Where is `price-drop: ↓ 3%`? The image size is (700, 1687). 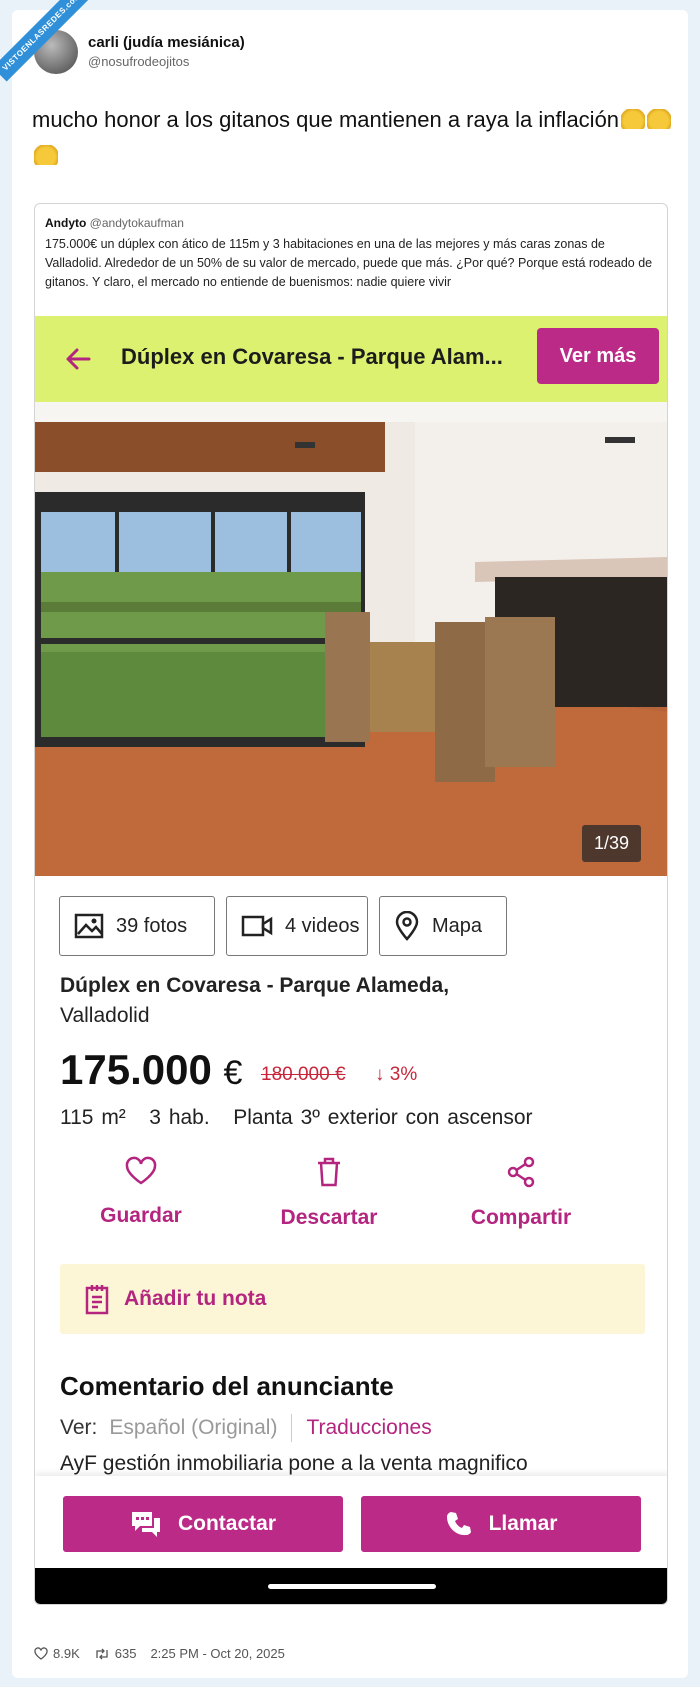 price-drop: ↓ 3% is located at coordinates (396, 1075).